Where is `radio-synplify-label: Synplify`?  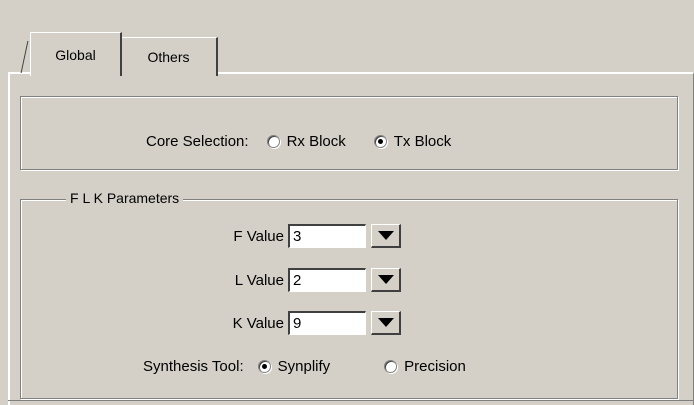 radio-synplify-label: Synplify is located at coordinates (304, 366).